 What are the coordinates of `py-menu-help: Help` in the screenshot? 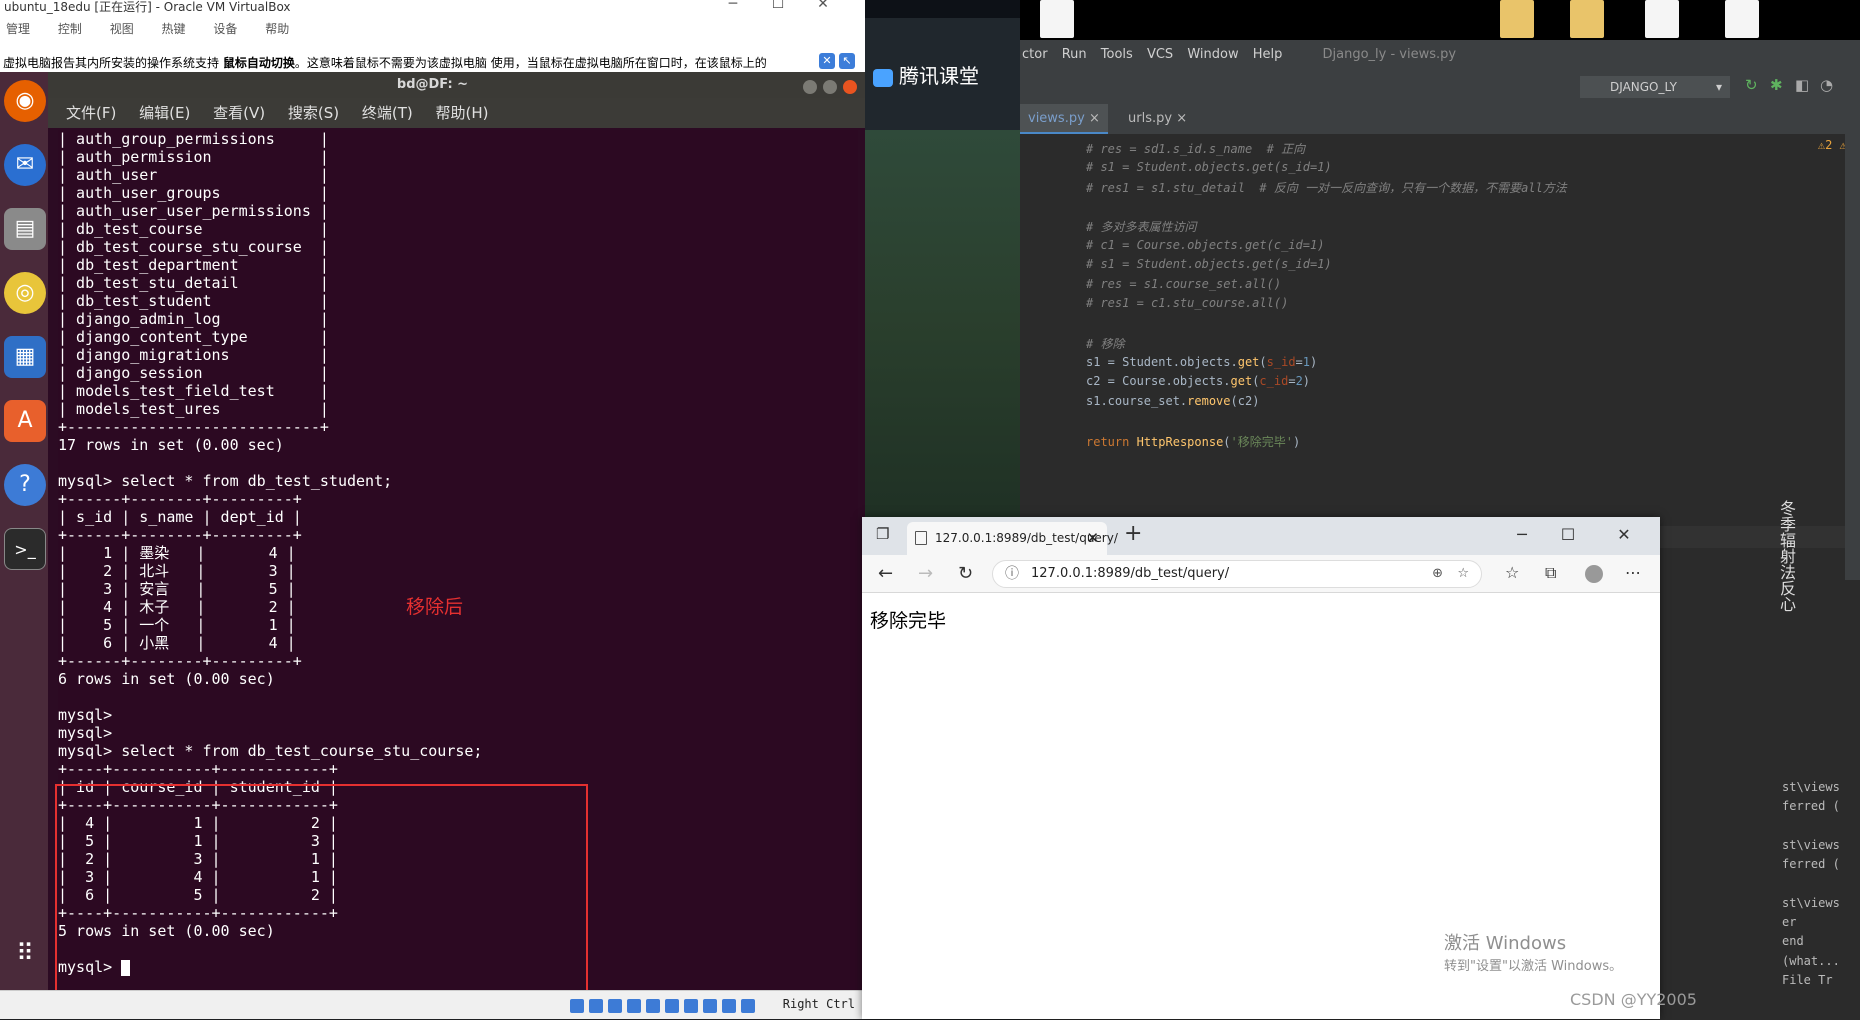 It's located at (1268, 54).